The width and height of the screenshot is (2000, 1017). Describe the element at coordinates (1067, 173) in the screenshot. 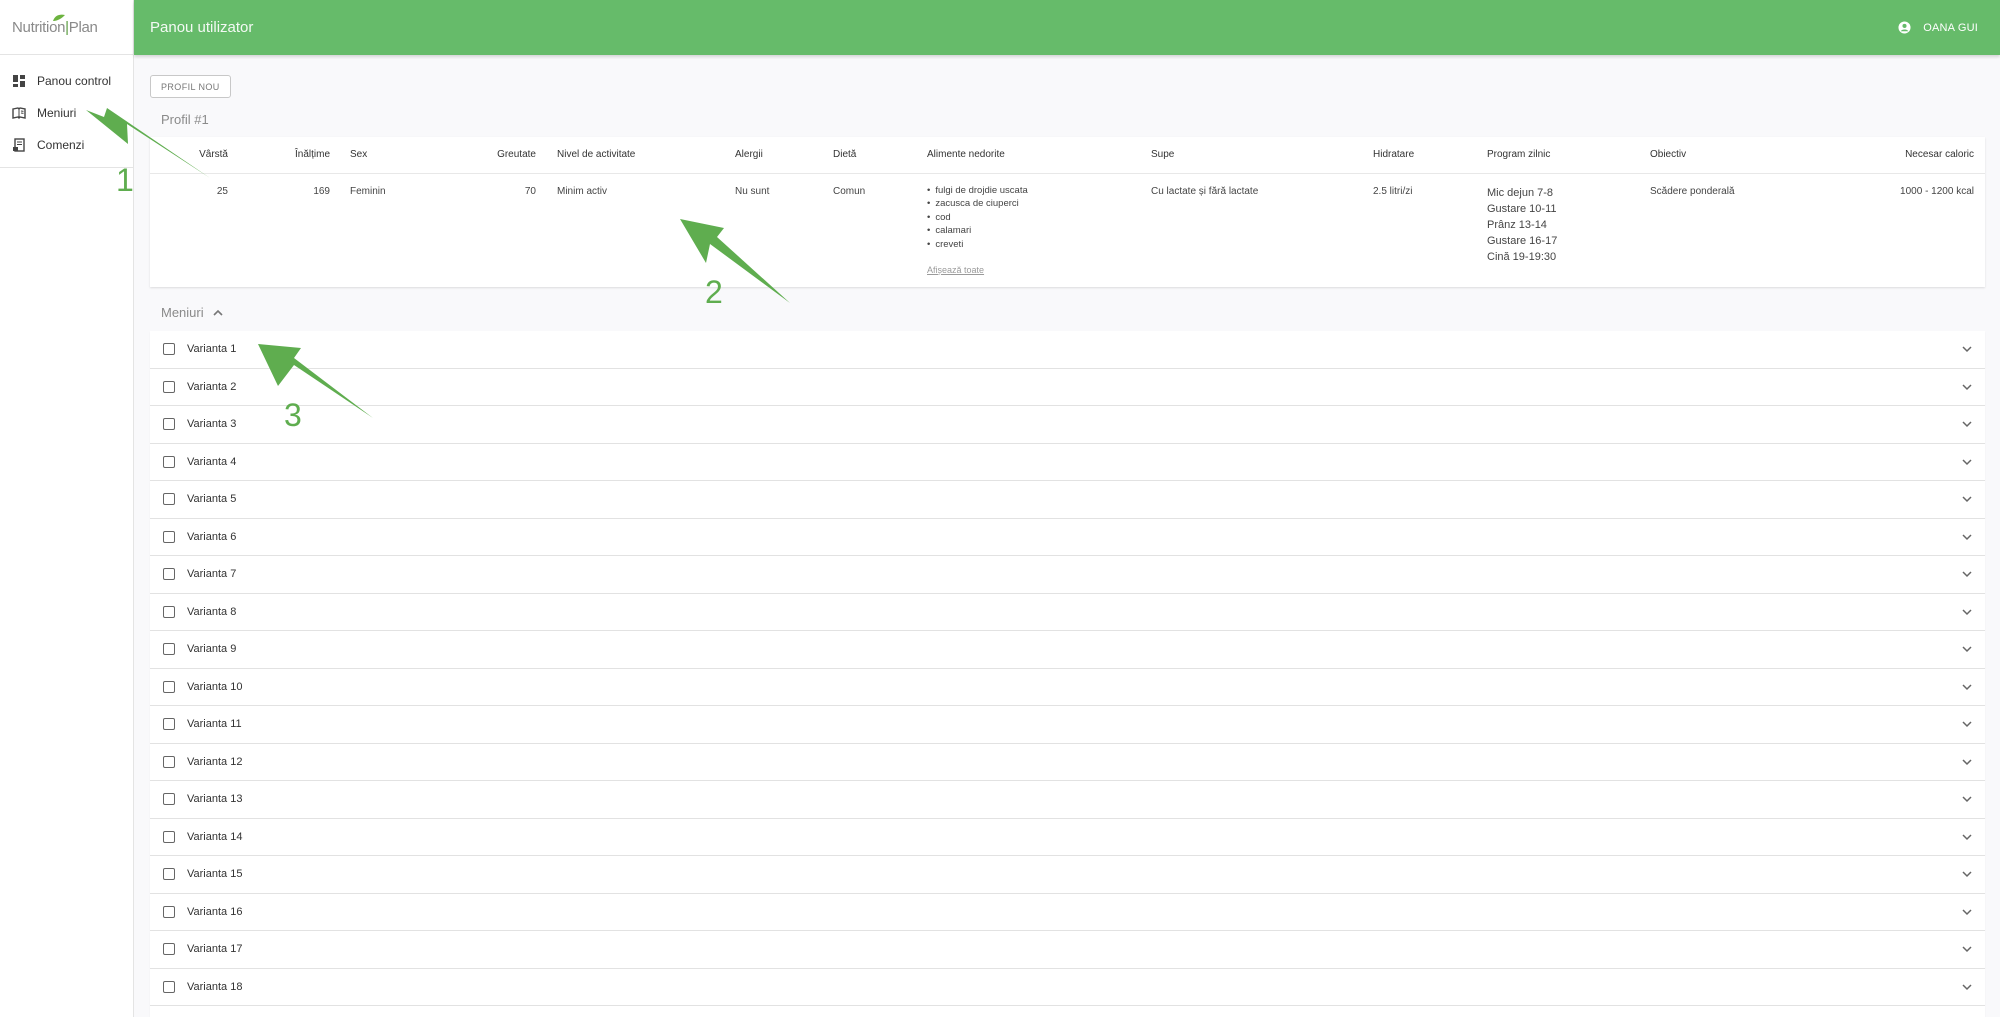

I see `header-divider` at that location.